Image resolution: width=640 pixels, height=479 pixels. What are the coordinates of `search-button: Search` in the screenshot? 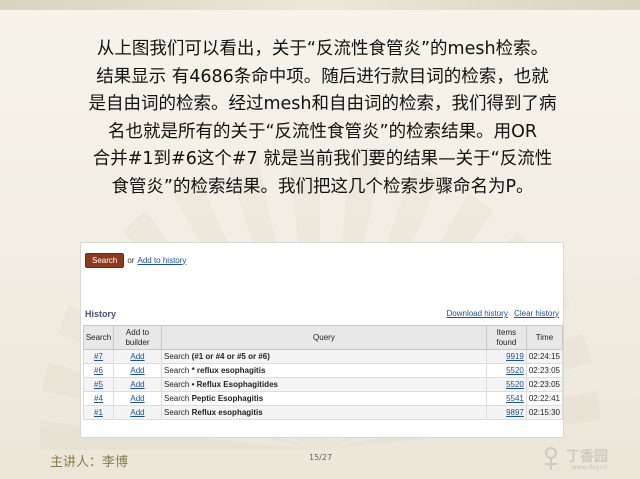 It's located at (105, 260).